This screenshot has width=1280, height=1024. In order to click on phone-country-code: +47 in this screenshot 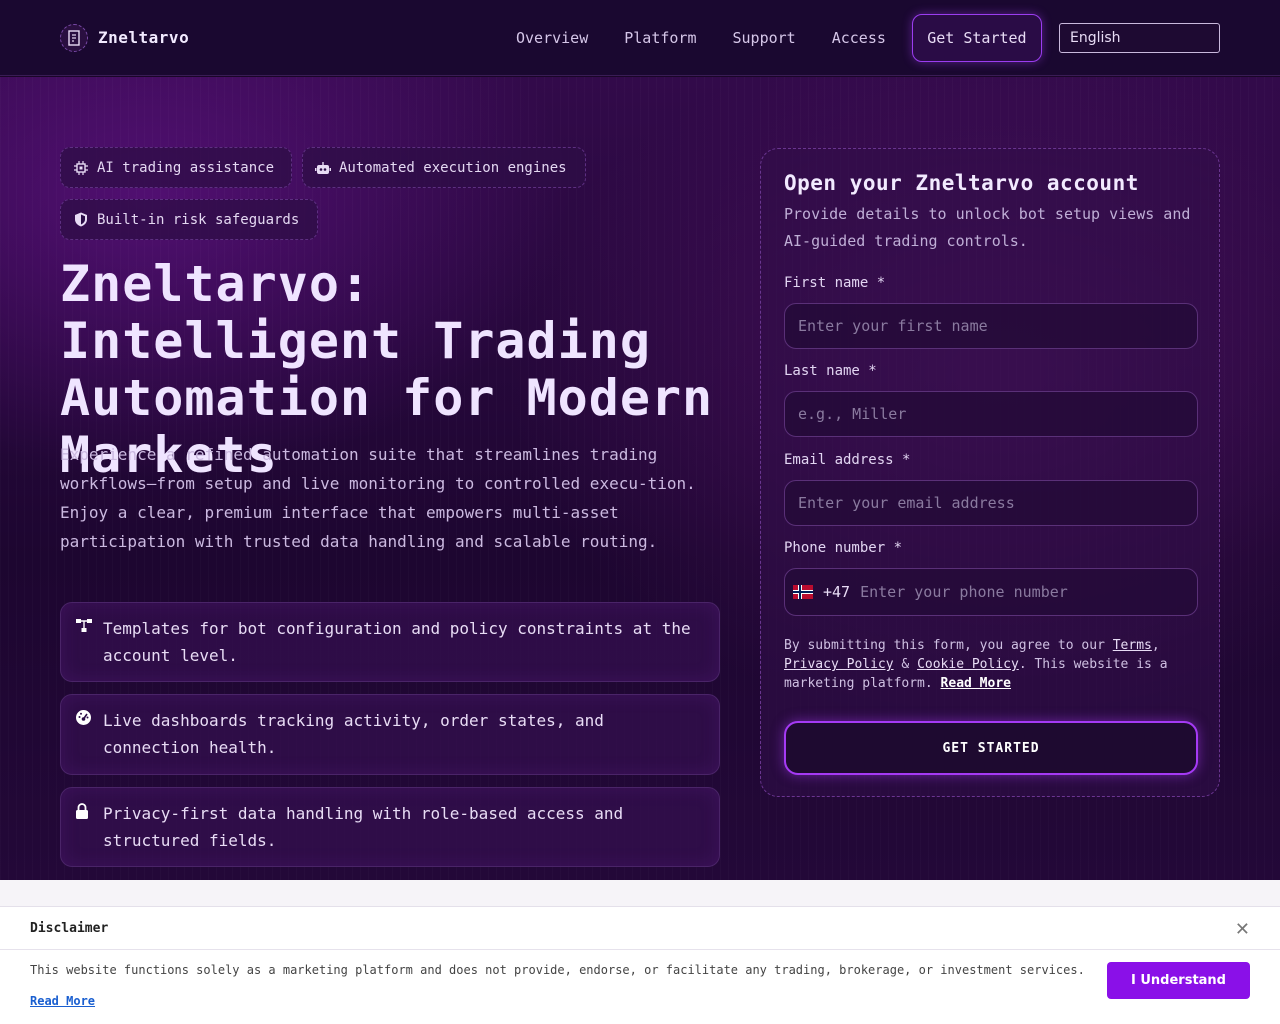, I will do `click(836, 592)`.